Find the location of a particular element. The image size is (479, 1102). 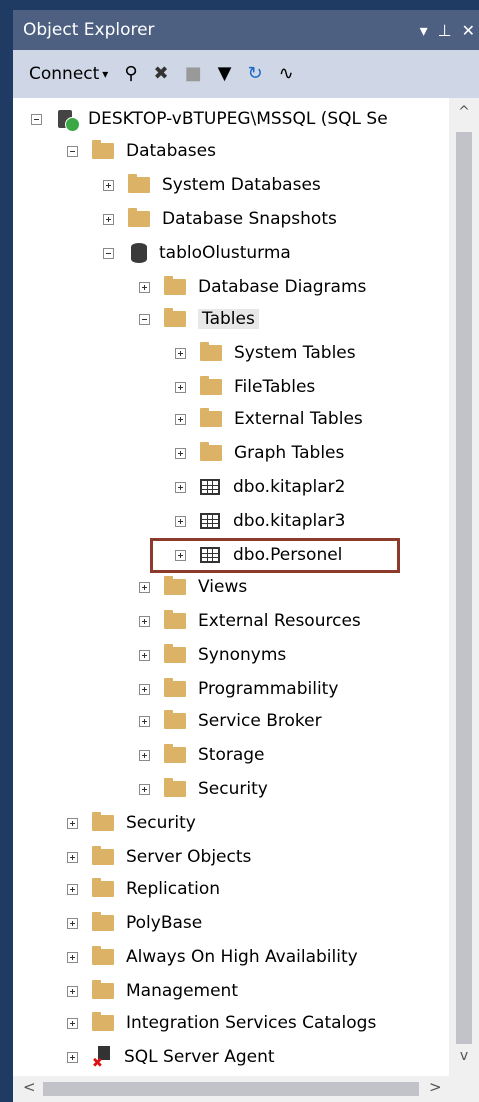

tree-node-external-tables: External Tables is located at coordinates (269, 419).